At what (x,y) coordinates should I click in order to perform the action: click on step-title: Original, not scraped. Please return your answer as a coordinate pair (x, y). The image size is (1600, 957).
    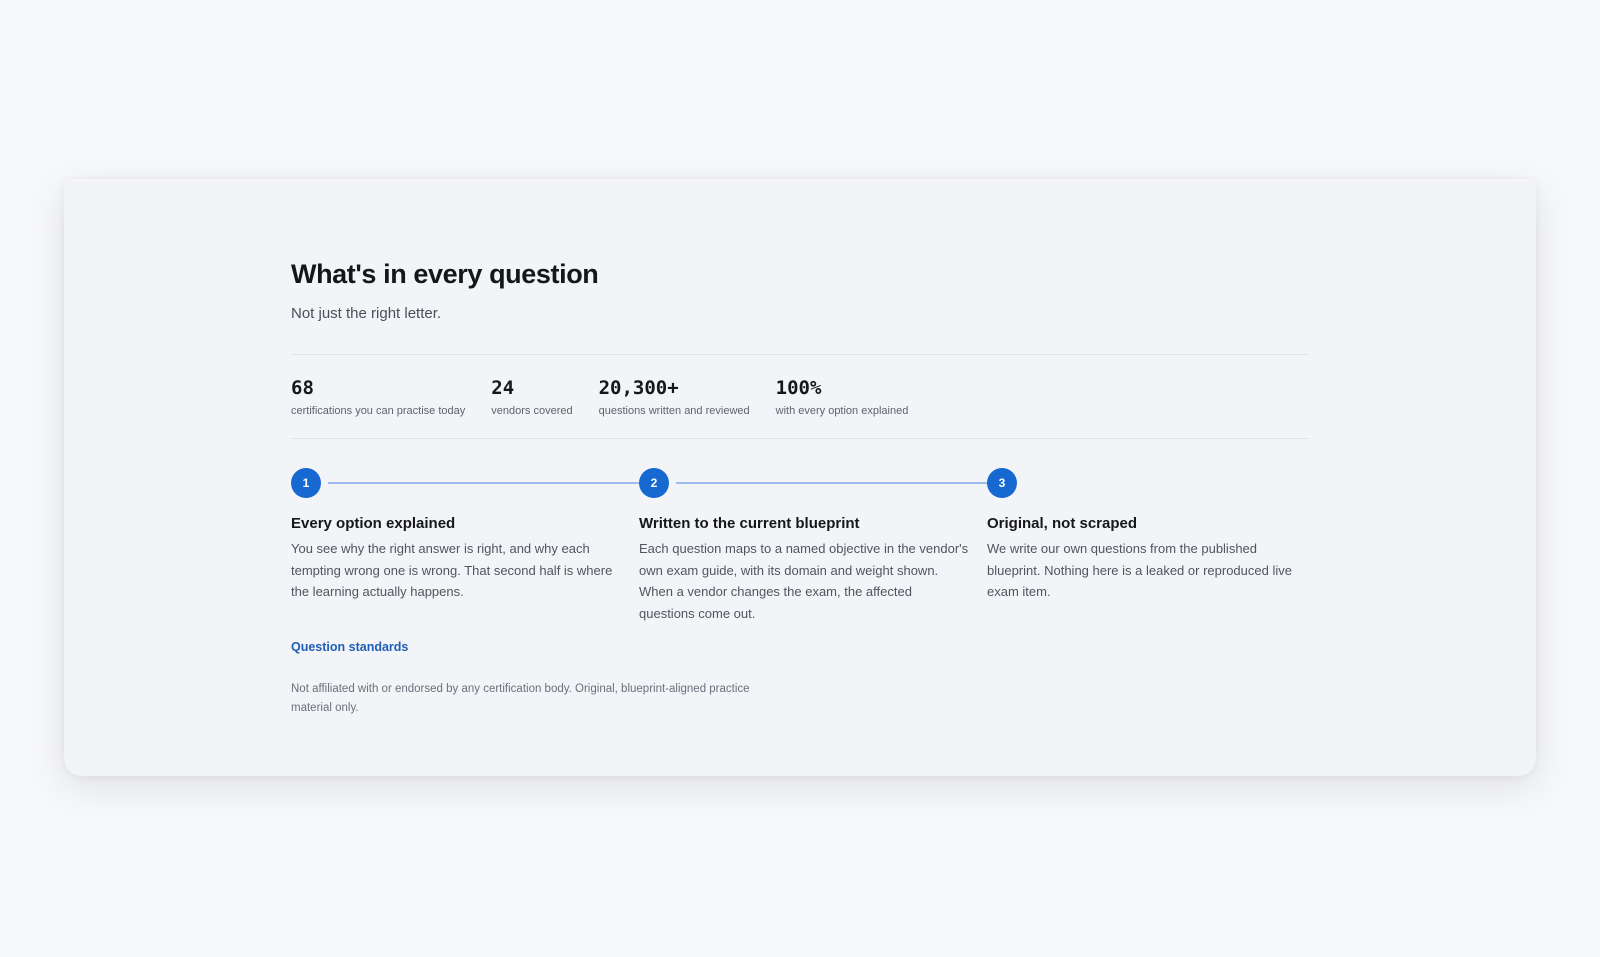
    Looking at the image, I should click on (1062, 523).